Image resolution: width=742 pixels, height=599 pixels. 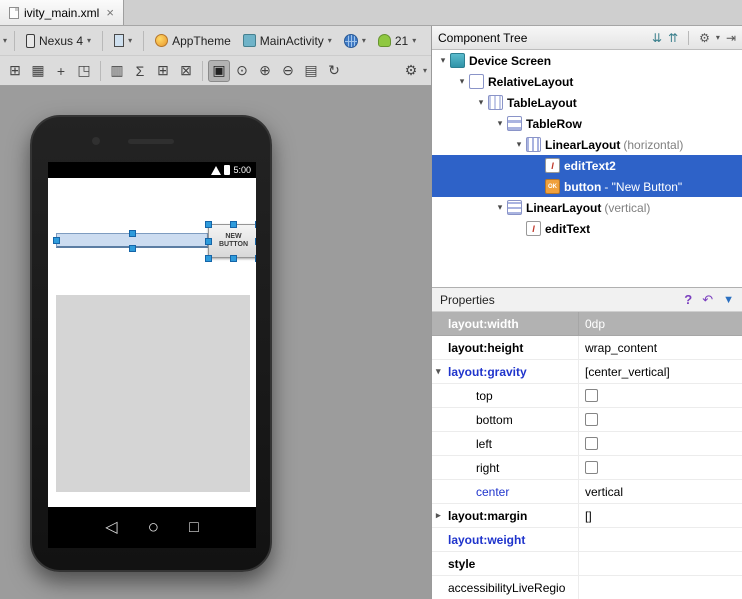 What do you see at coordinates (587, 38) in the screenshot?
I see `component-tree-header: Component Tree ⇊ ⇈ ⚙ ▾ ⇥` at bounding box center [587, 38].